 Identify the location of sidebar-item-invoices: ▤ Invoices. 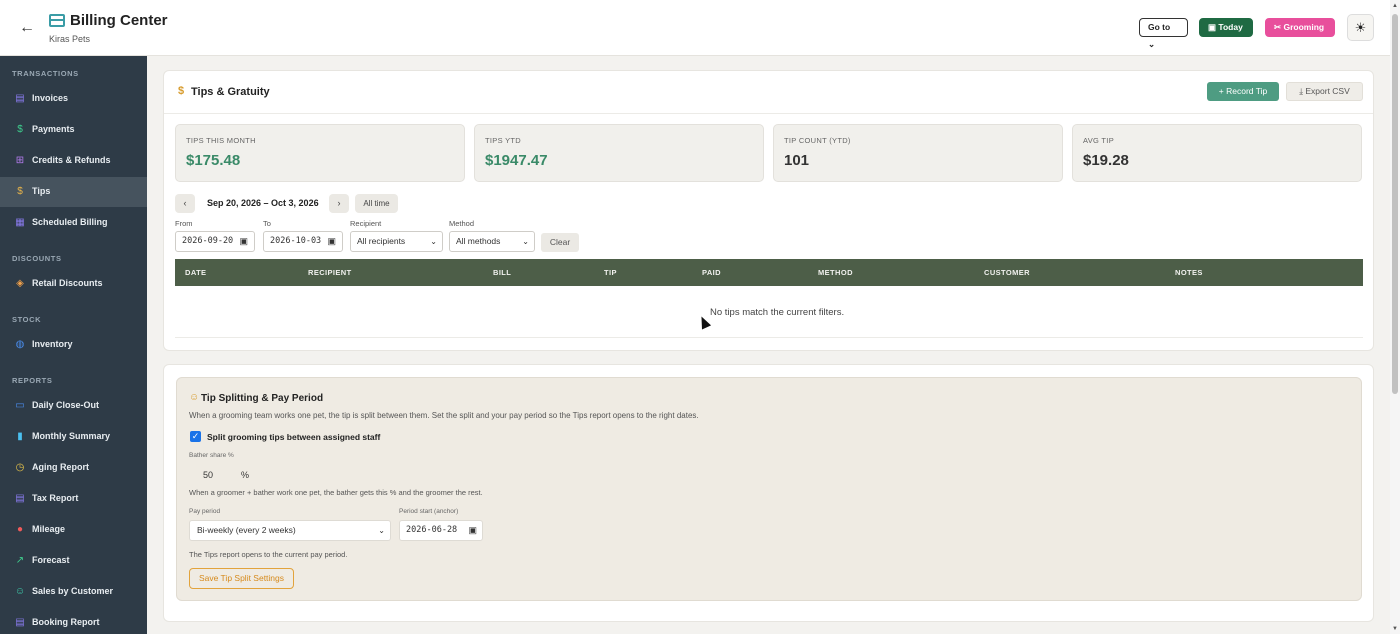
(73, 99).